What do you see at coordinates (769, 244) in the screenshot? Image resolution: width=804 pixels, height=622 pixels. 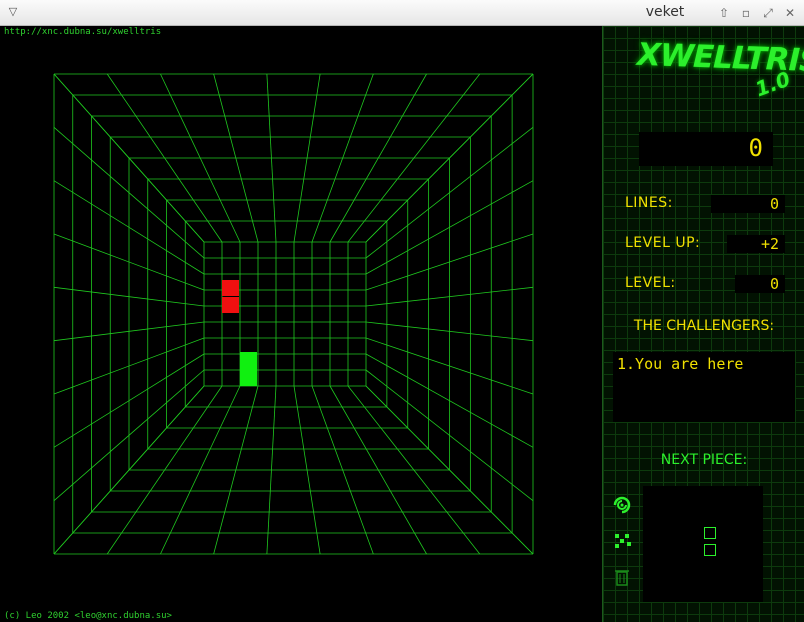 I see `levelup-value: +2` at bounding box center [769, 244].